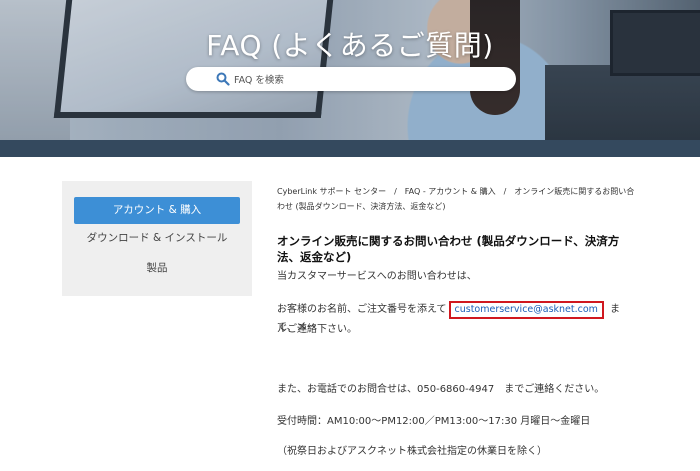 The width and height of the screenshot is (700, 471). What do you see at coordinates (350, 45) in the screenshot?
I see `page-title: FAQ (よくあるご質問)` at bounding box center [350, 45].